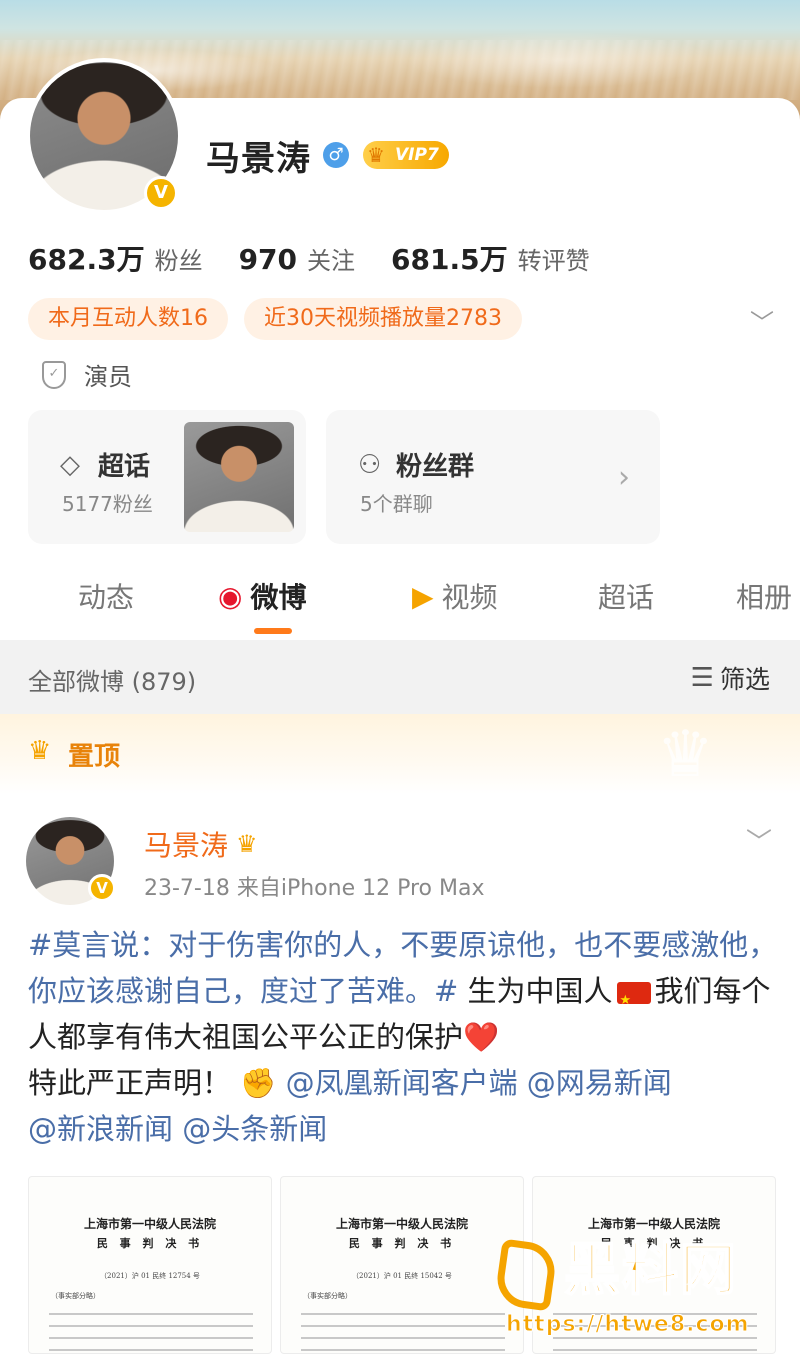 Image resolution: width=800 pixels, height=1354 pixels. What do you see at coordinates (370, 464) in the screenshot?
I see `people-icon: ⚇` at bounding box center [370, 464].